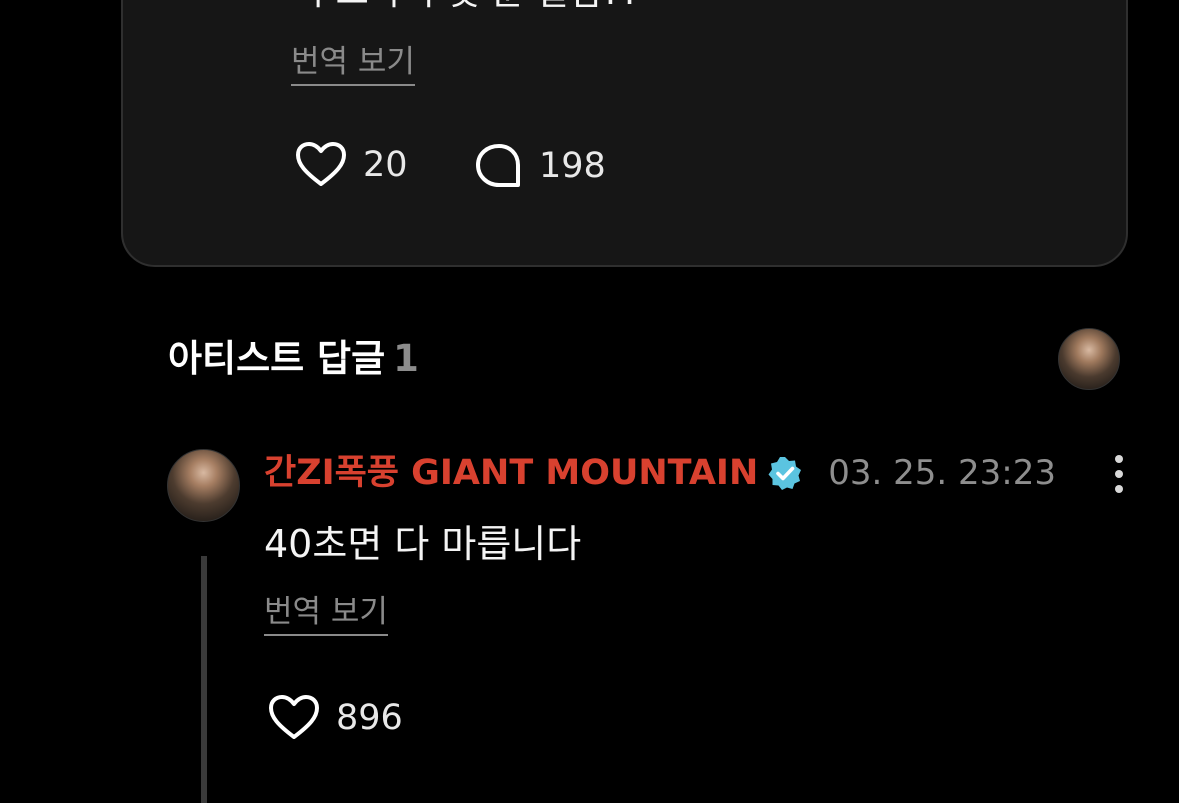  Describe the element at coordinates (511, 473) in the screenshot. I see `artist-name: 간ZI폭풍 GIANT MOUNTAIN` at that location.